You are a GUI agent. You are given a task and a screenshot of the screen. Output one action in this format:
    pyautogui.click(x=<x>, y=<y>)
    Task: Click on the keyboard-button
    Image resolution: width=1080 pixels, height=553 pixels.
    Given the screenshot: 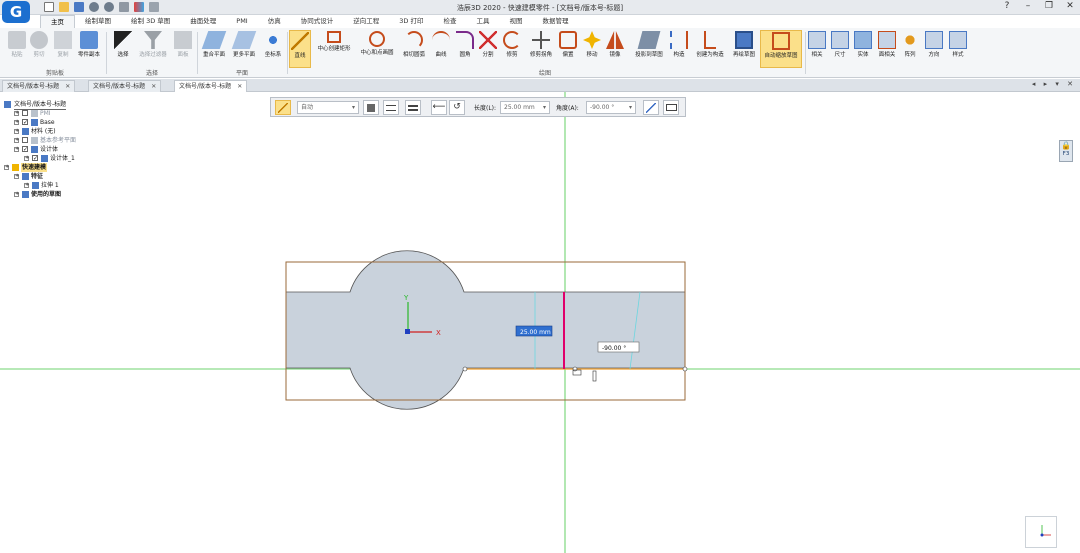 What is the action you would take?
    pyautogui.click(x=671, y=107)
    